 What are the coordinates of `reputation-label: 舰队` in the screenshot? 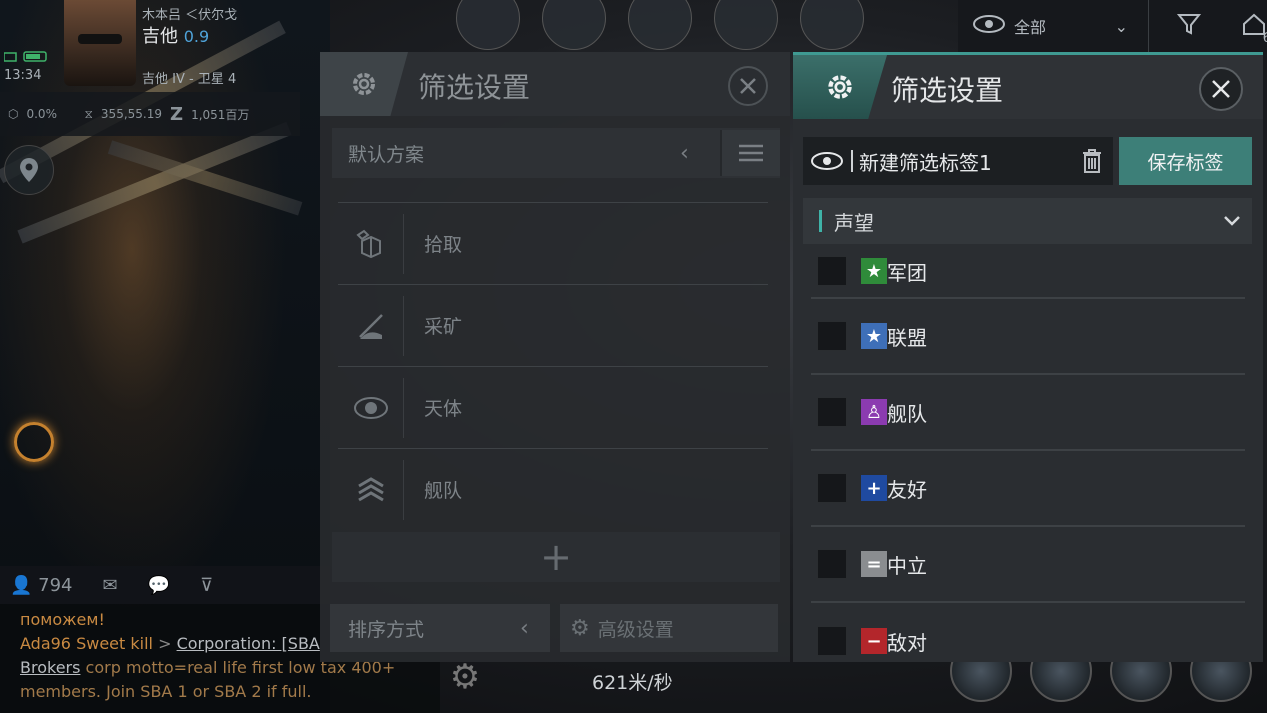 It's located at (907, 413).